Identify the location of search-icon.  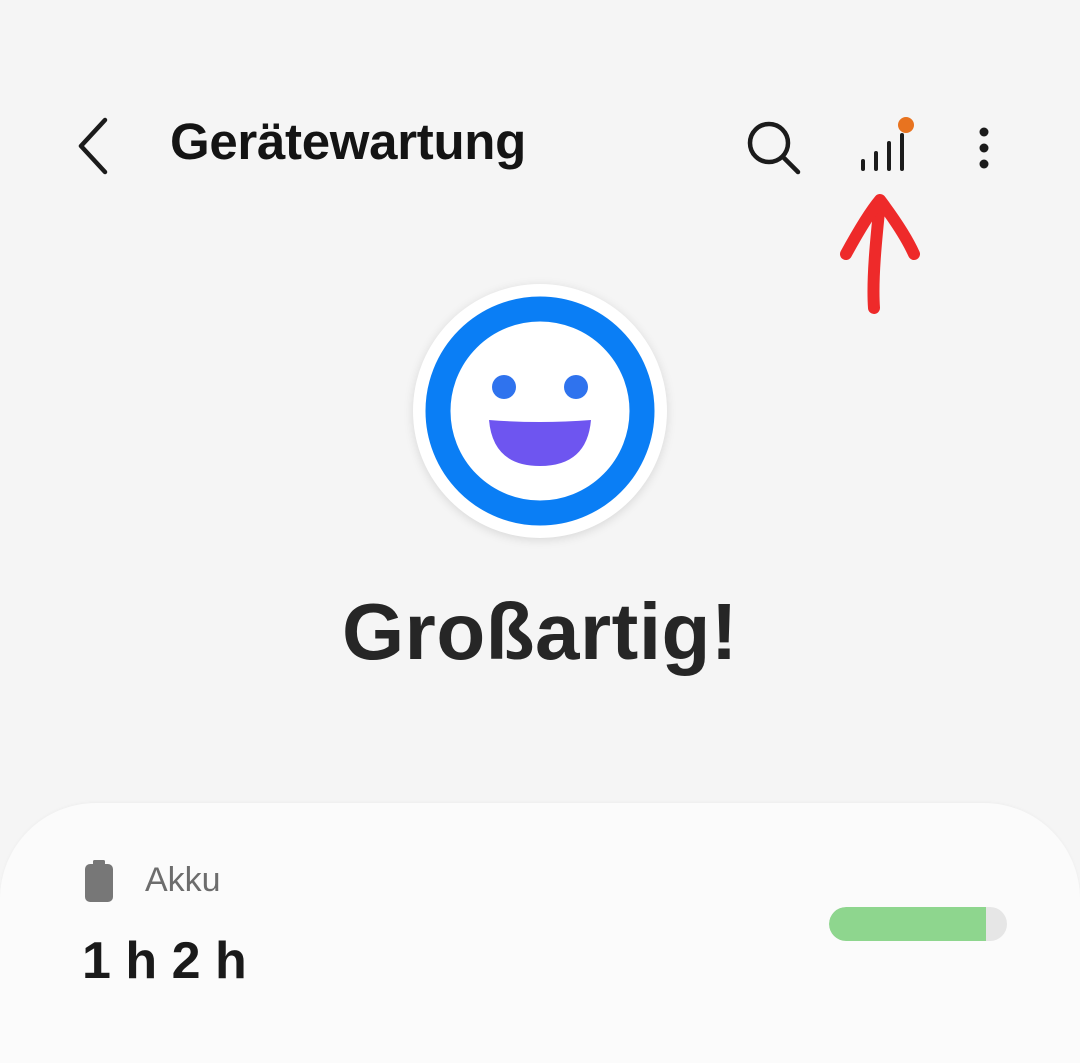
(774, 148).